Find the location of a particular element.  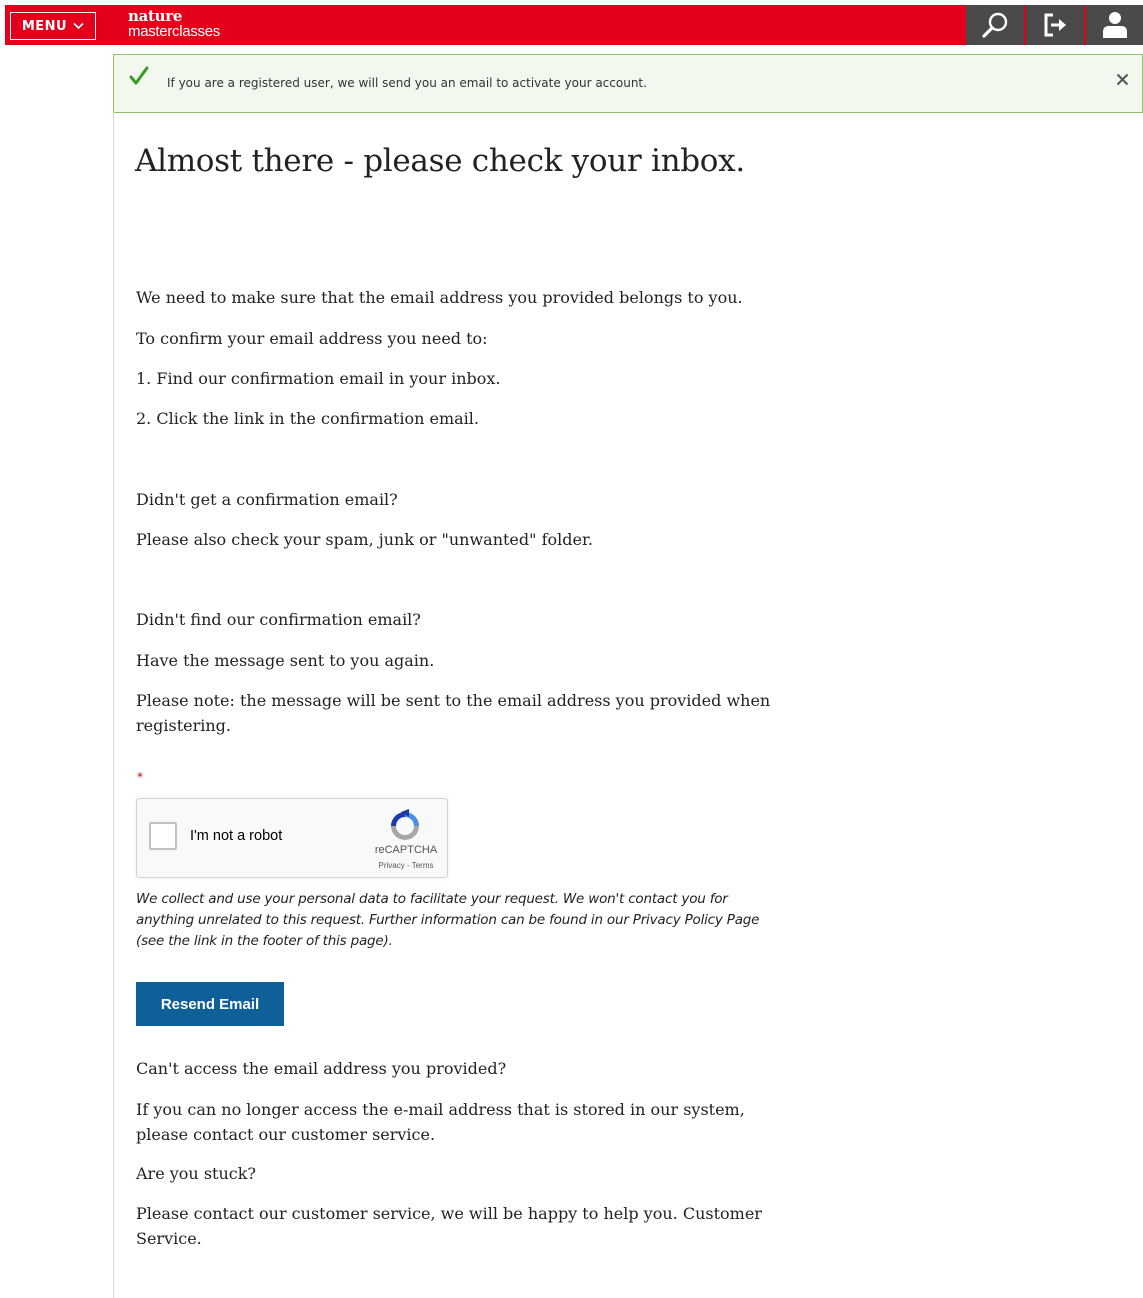

required-marker: * is located at coordinates (140, 777).